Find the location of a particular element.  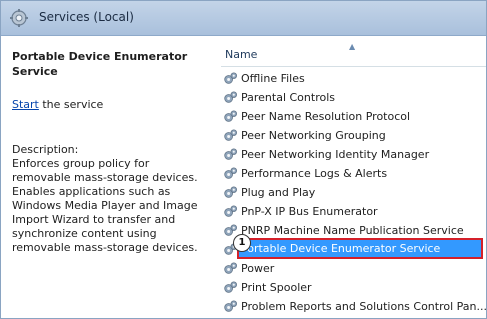

service-name: PnP-X IP Bus Enumerator is located at coordinates (309, 211).